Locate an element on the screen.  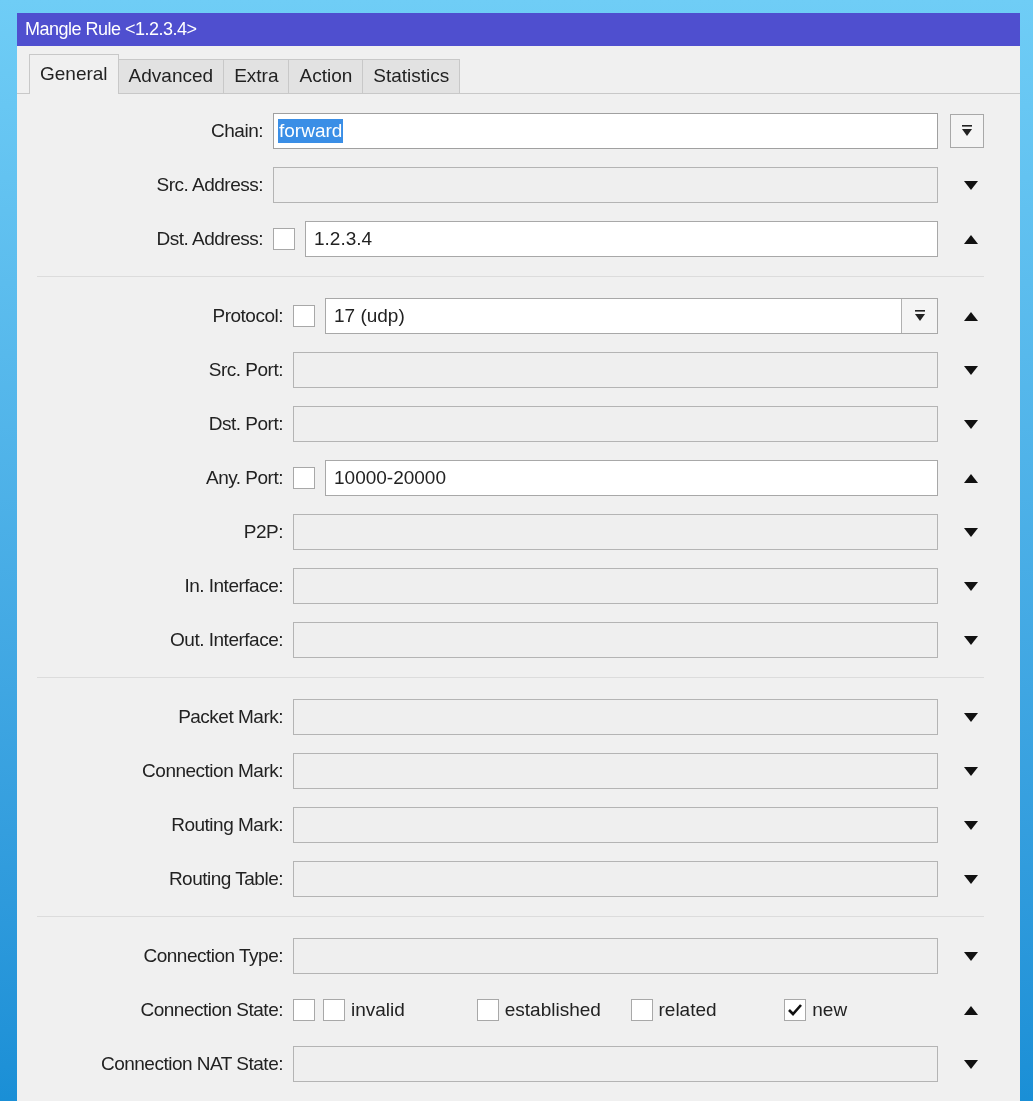
input-field: 17 (udp) is located at coordinates (631, 316).